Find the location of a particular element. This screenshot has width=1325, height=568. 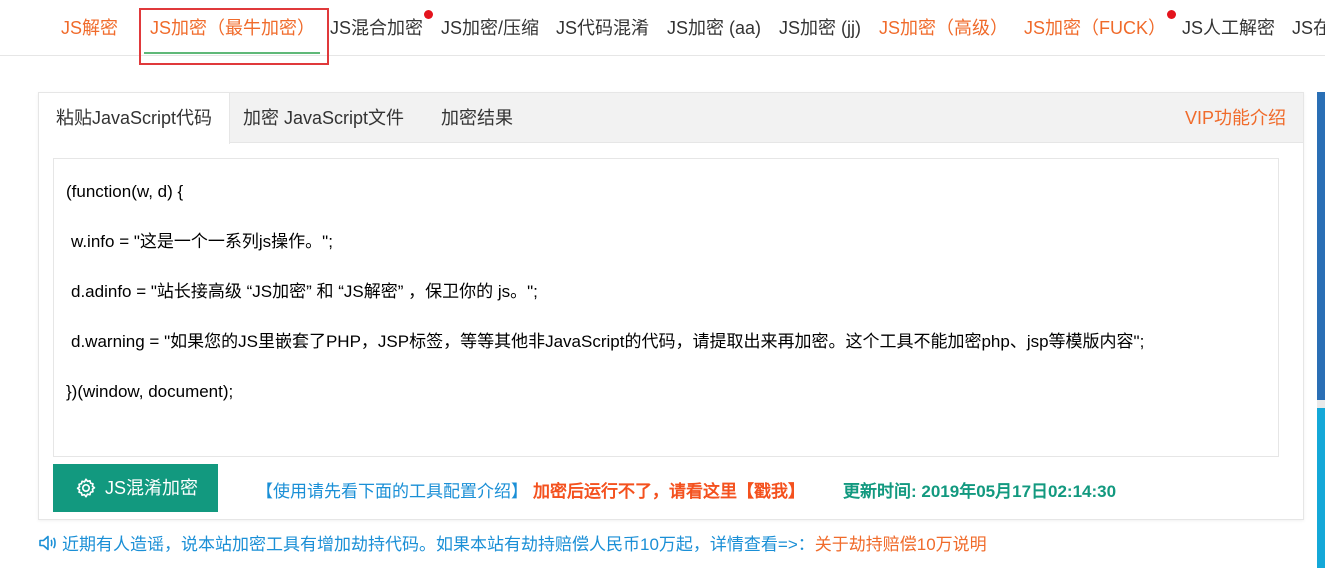

nav-item-js-encrypt-jj: JS加密 (jj) is located at coordinates (820, 28).